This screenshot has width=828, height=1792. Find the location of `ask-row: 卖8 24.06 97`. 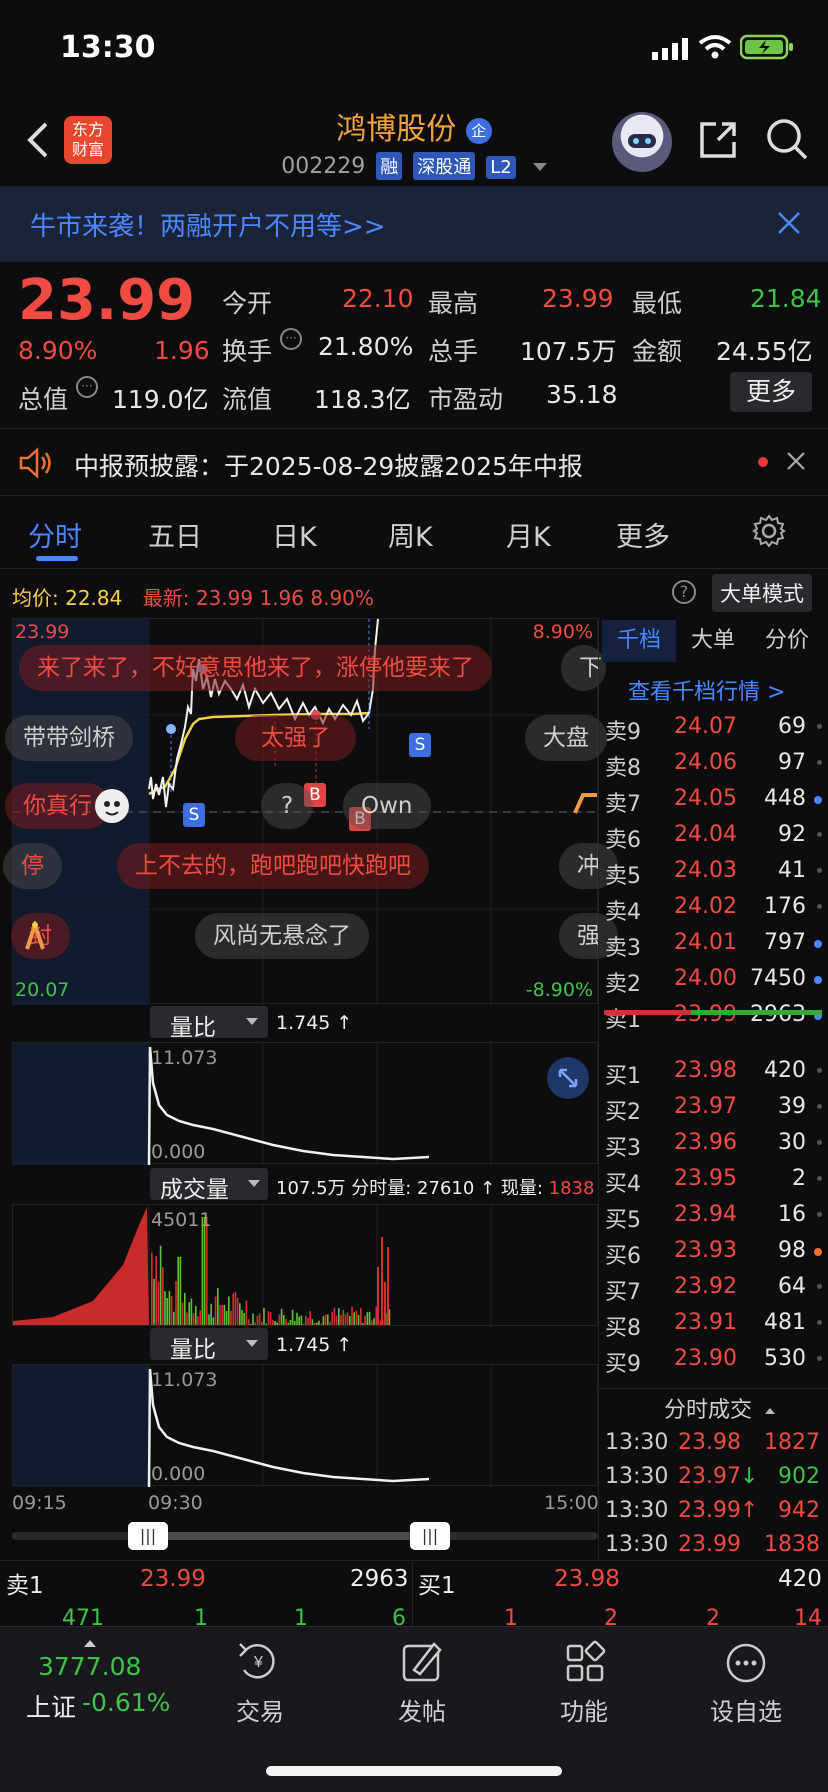

ask-row: 卖8 24.06 97 is located at coordinates (713, 764).